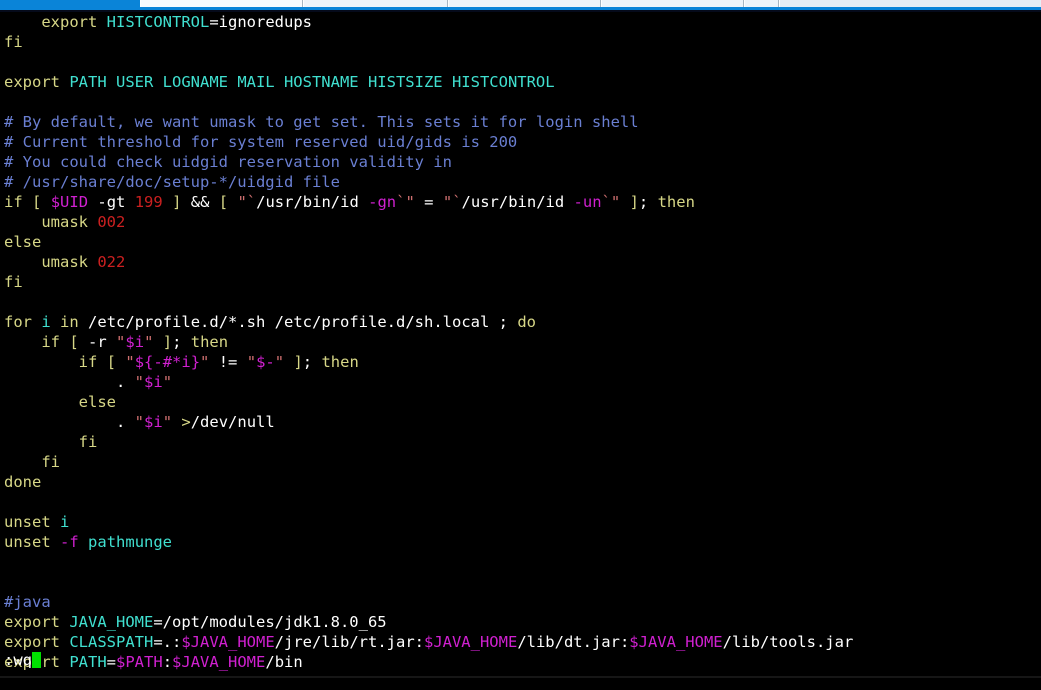 The height and width of the screenshot is (690, 1041). Describe the element at coordinates (148, 202) in the screenshot. I see `code-token: 199` at that location.